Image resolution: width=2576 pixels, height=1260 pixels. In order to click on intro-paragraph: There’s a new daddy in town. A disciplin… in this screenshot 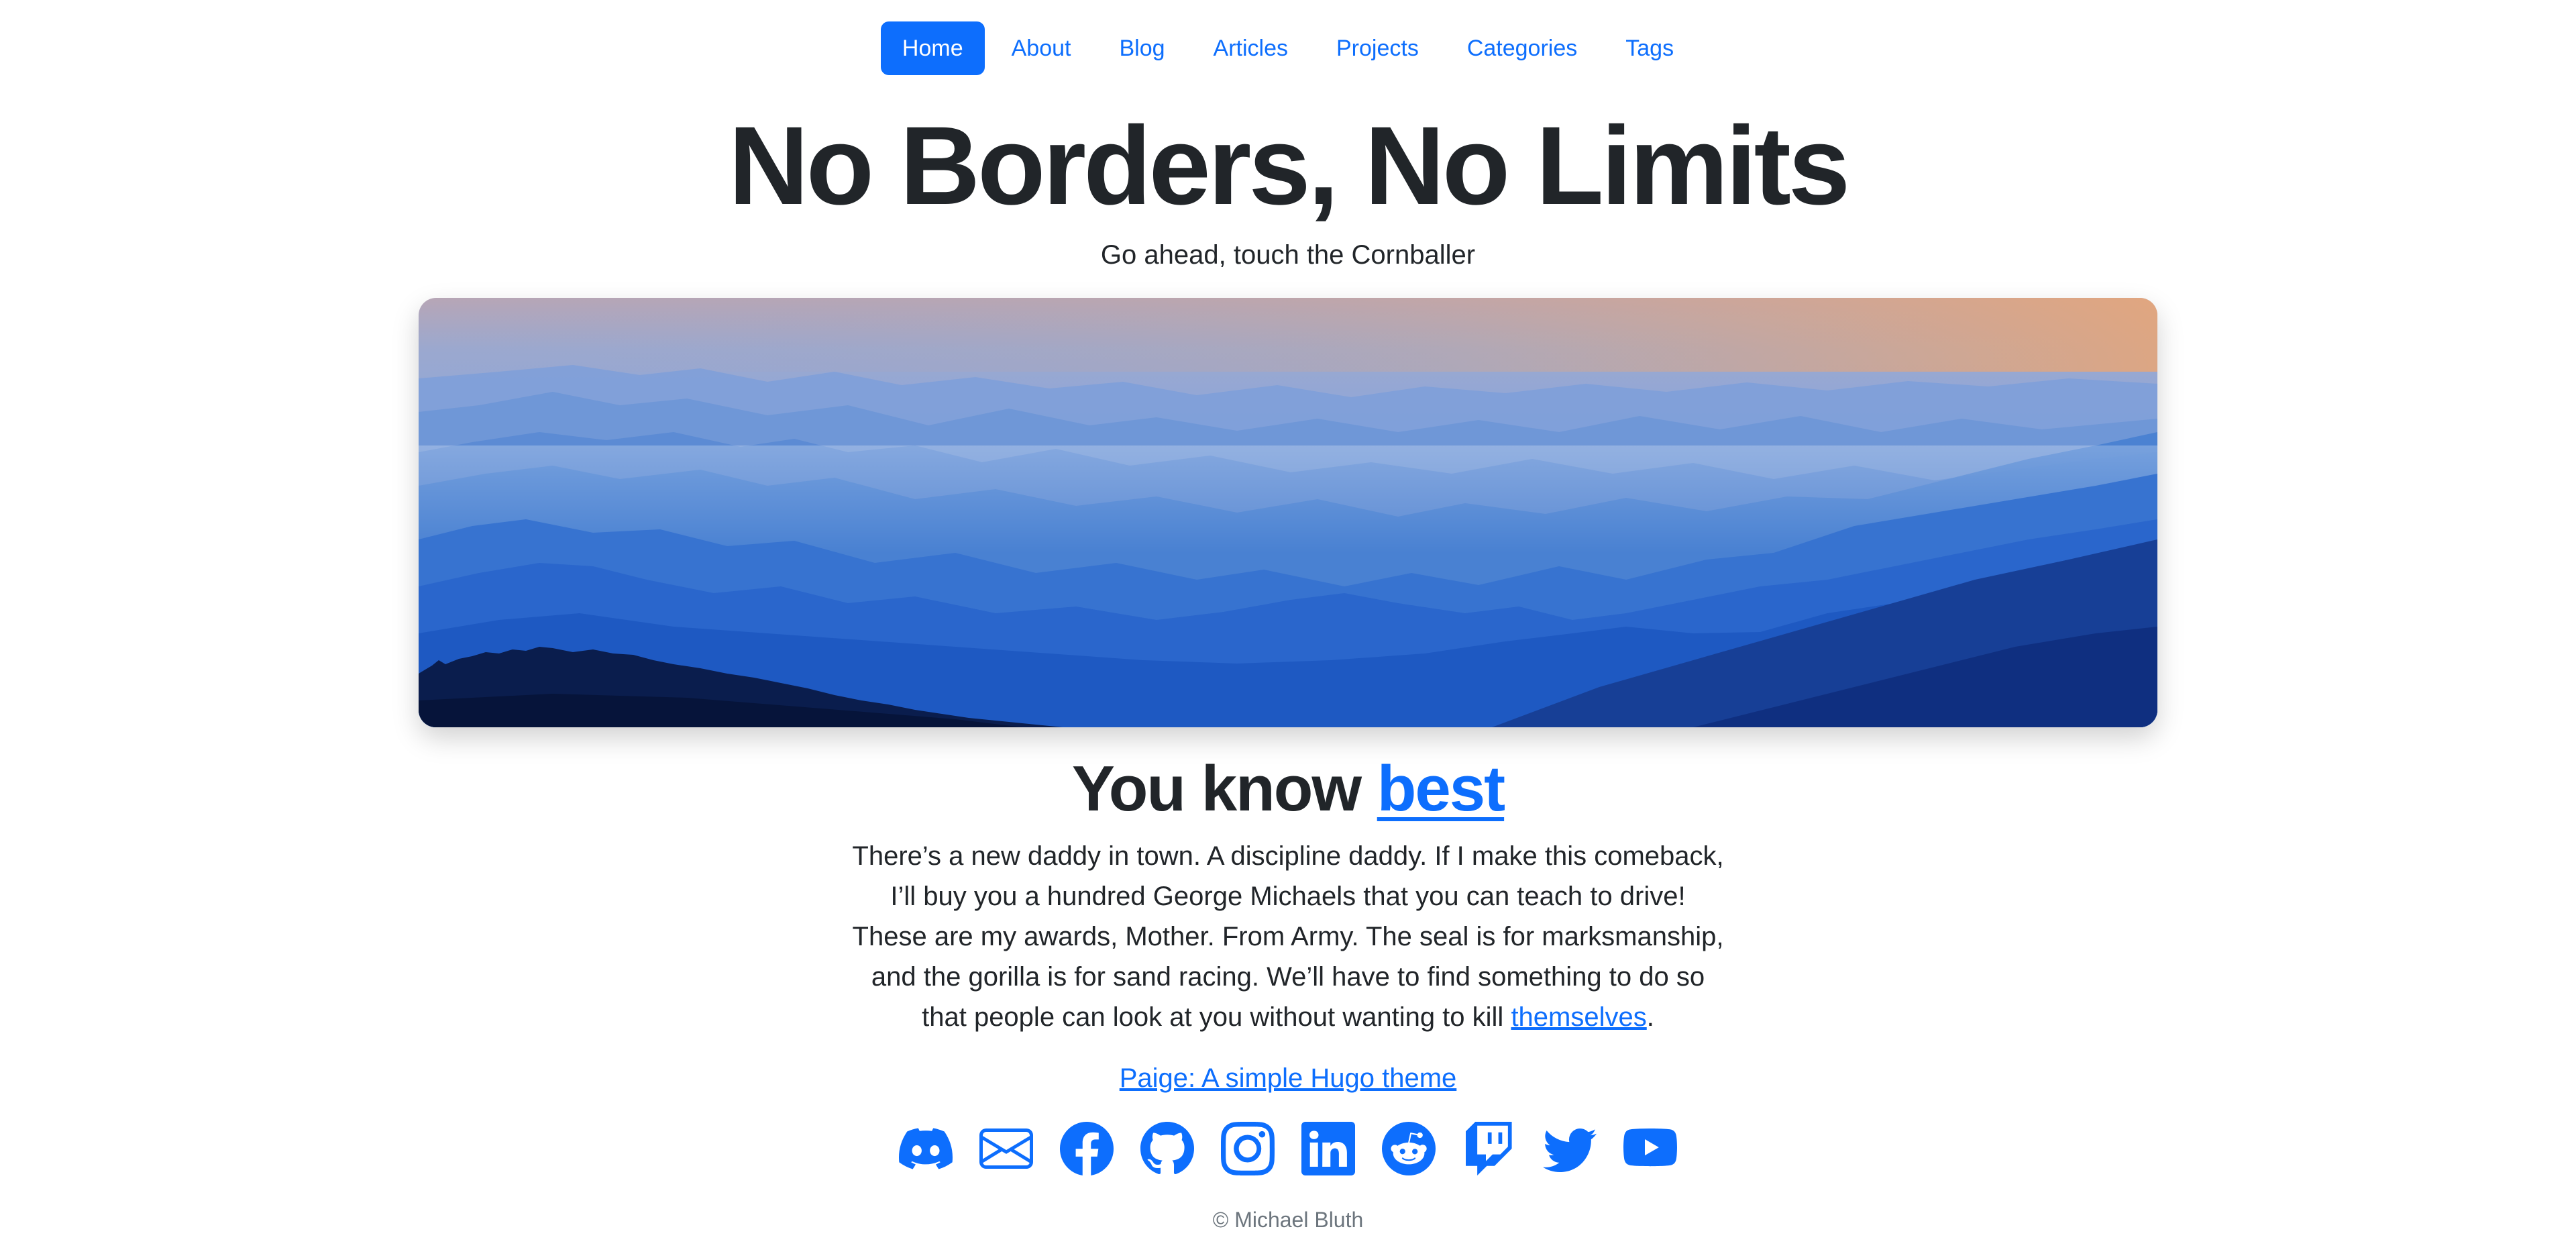, I will do `click(1288, 936)`.